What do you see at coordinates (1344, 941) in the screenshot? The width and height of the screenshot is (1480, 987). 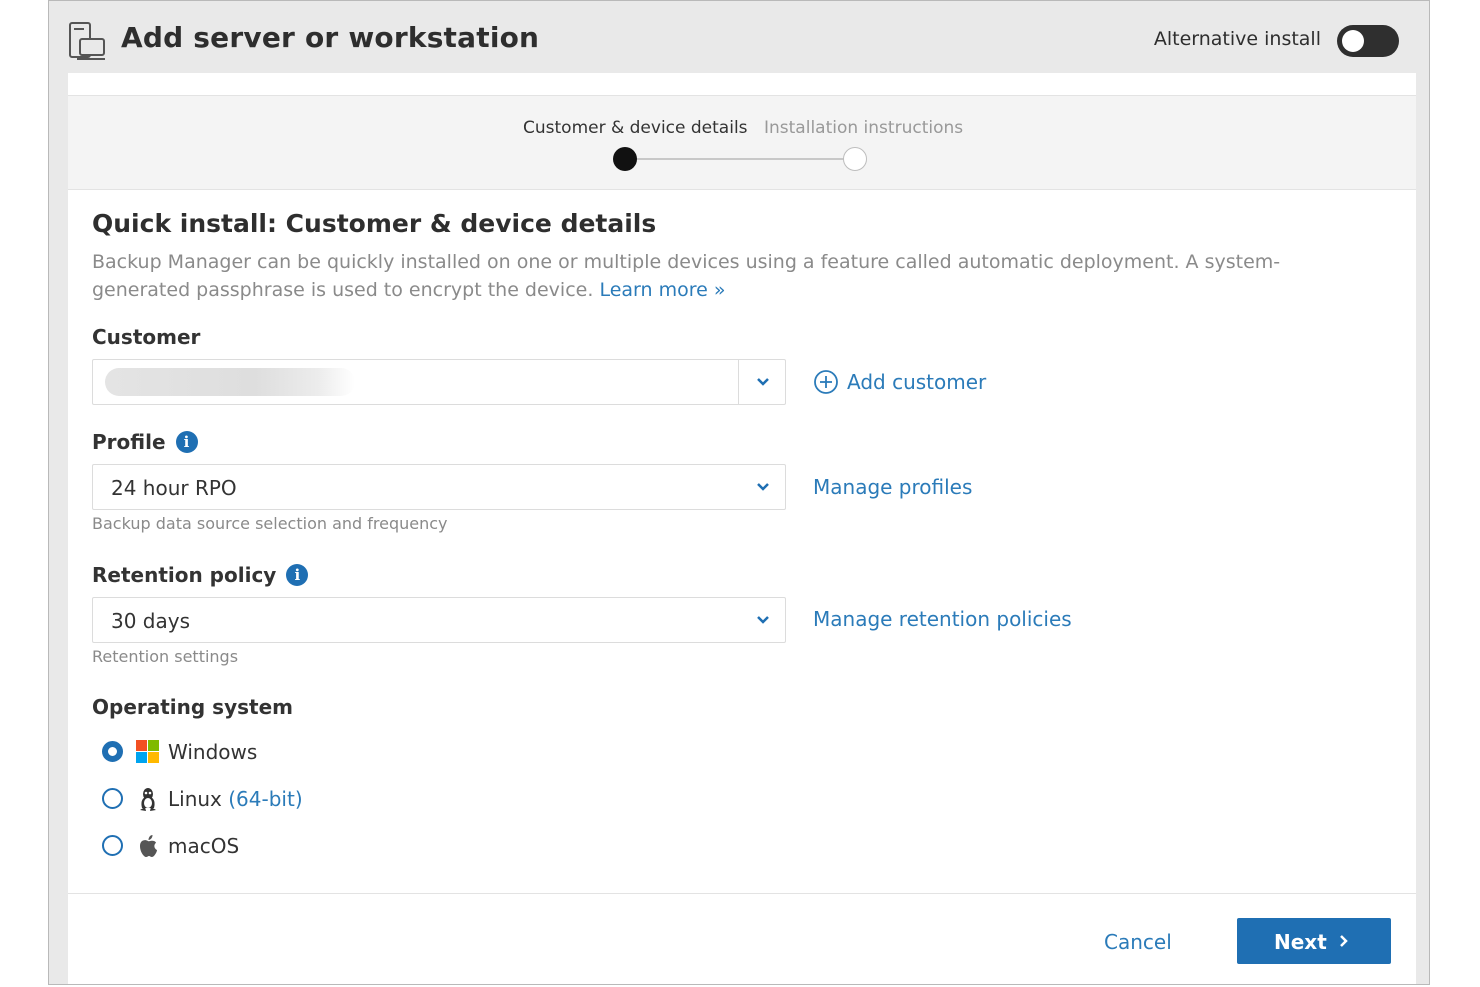 I see `chevron-right-icon` at bounding box center [1344, 941].